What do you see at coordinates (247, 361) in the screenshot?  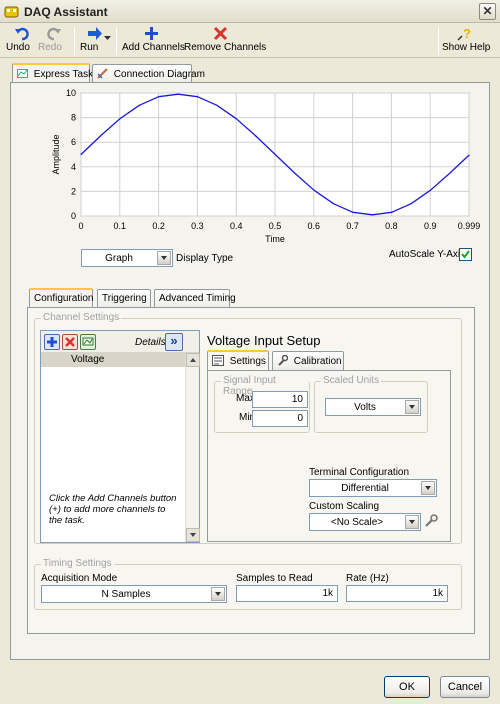 I see `tab-settings-label: Settings` at bounding box center [247, 361].